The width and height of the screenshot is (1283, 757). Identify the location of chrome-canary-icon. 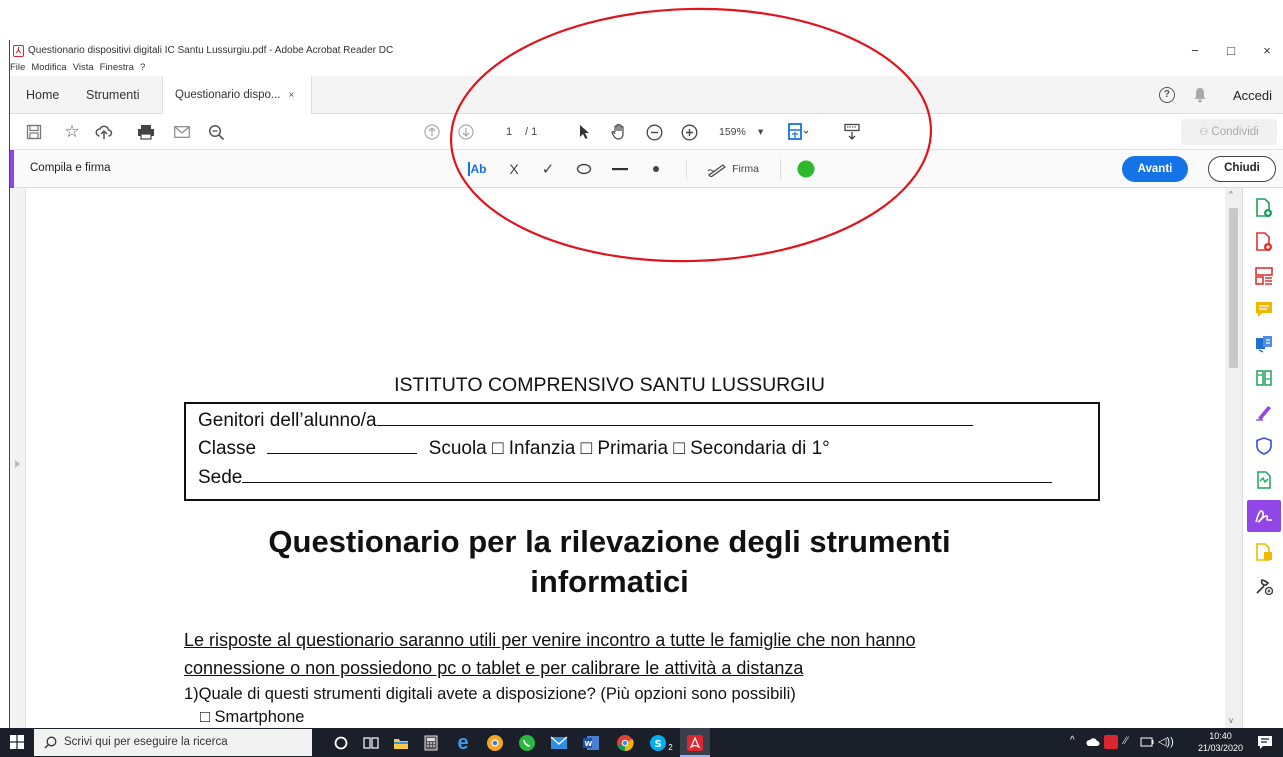
(495, 743).